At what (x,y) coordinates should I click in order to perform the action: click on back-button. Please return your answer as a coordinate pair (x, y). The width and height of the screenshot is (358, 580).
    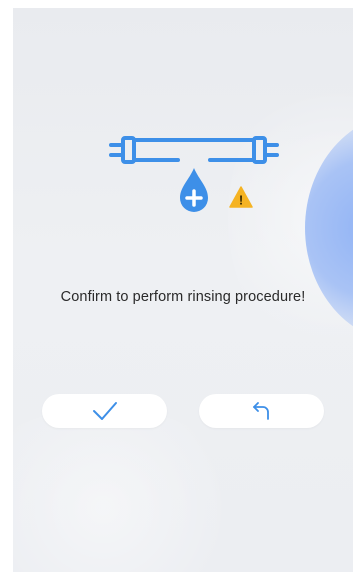
    Looking at the image, I should click on (261, 411).